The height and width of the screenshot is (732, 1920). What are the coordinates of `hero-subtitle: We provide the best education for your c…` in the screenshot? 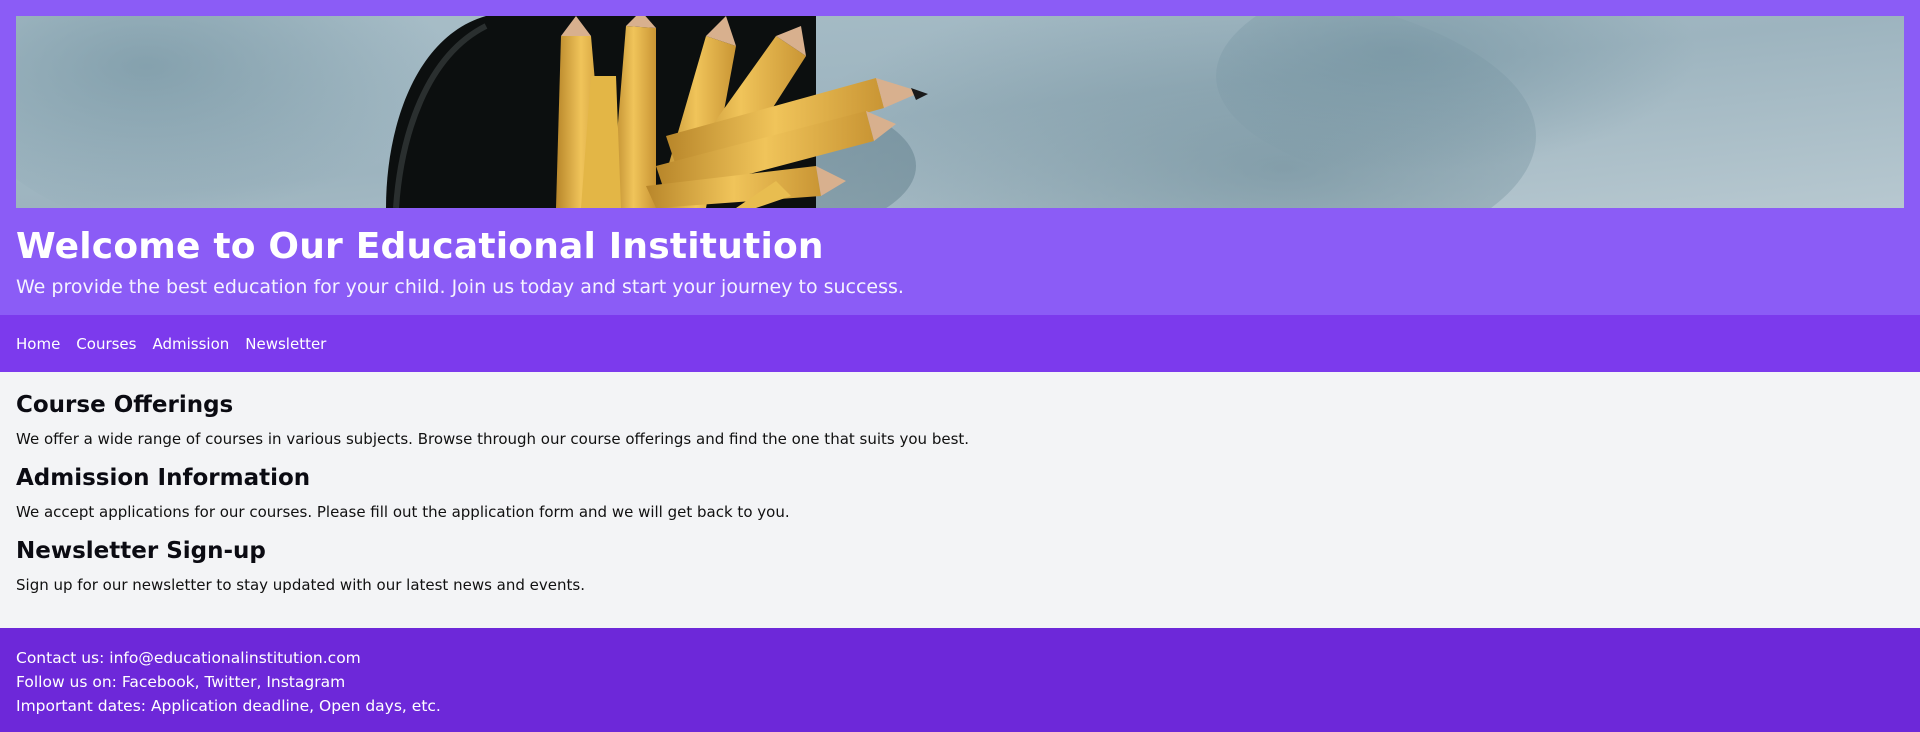 It's located at (460, 287).